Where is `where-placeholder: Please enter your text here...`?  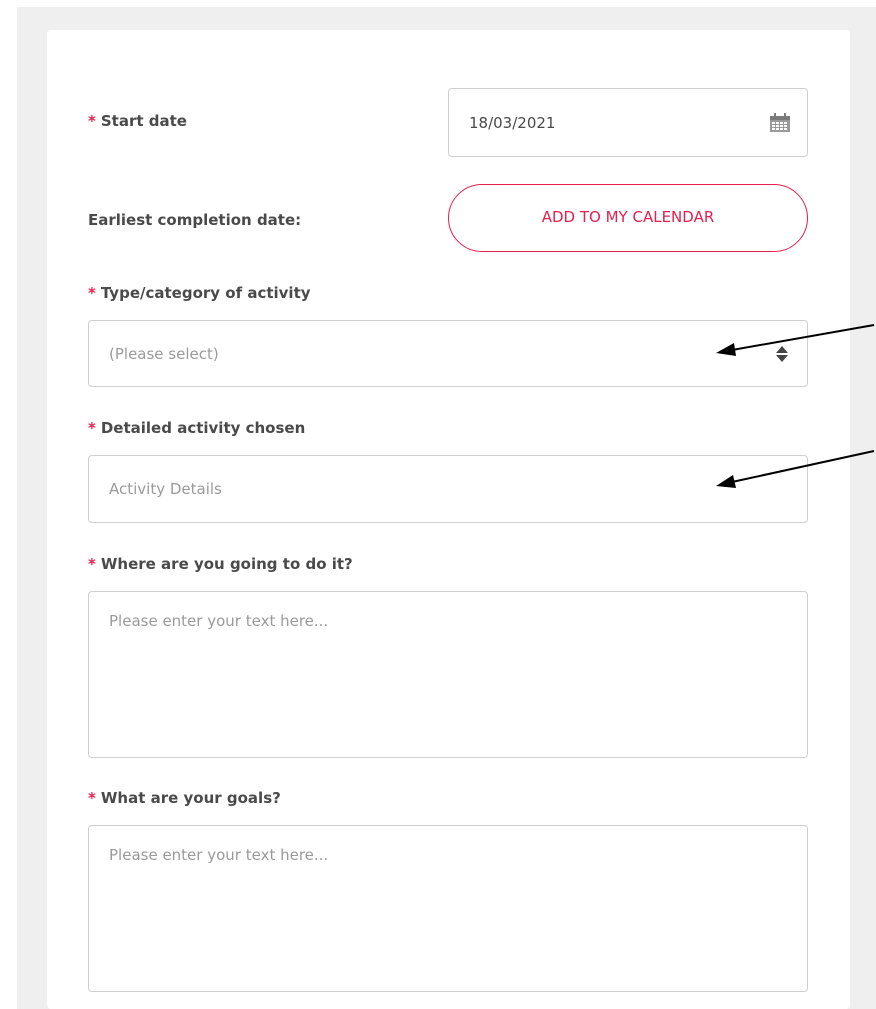 where-placeholder: Please enter your text here... is located at coordinates (219, 621).